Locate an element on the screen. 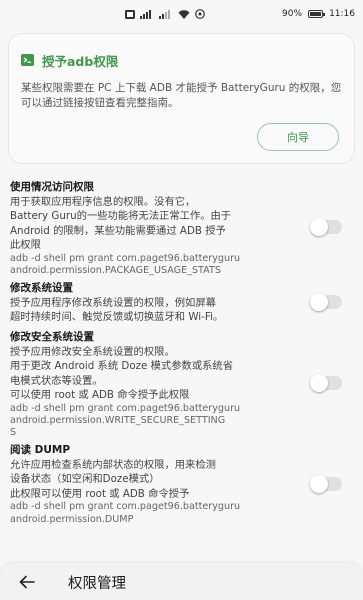 The width and height of the screenshot is (363, 600). permission-description-line: 可以使用 root 或 ADB 命令授予此权限 is located at coordinates (100, 395).